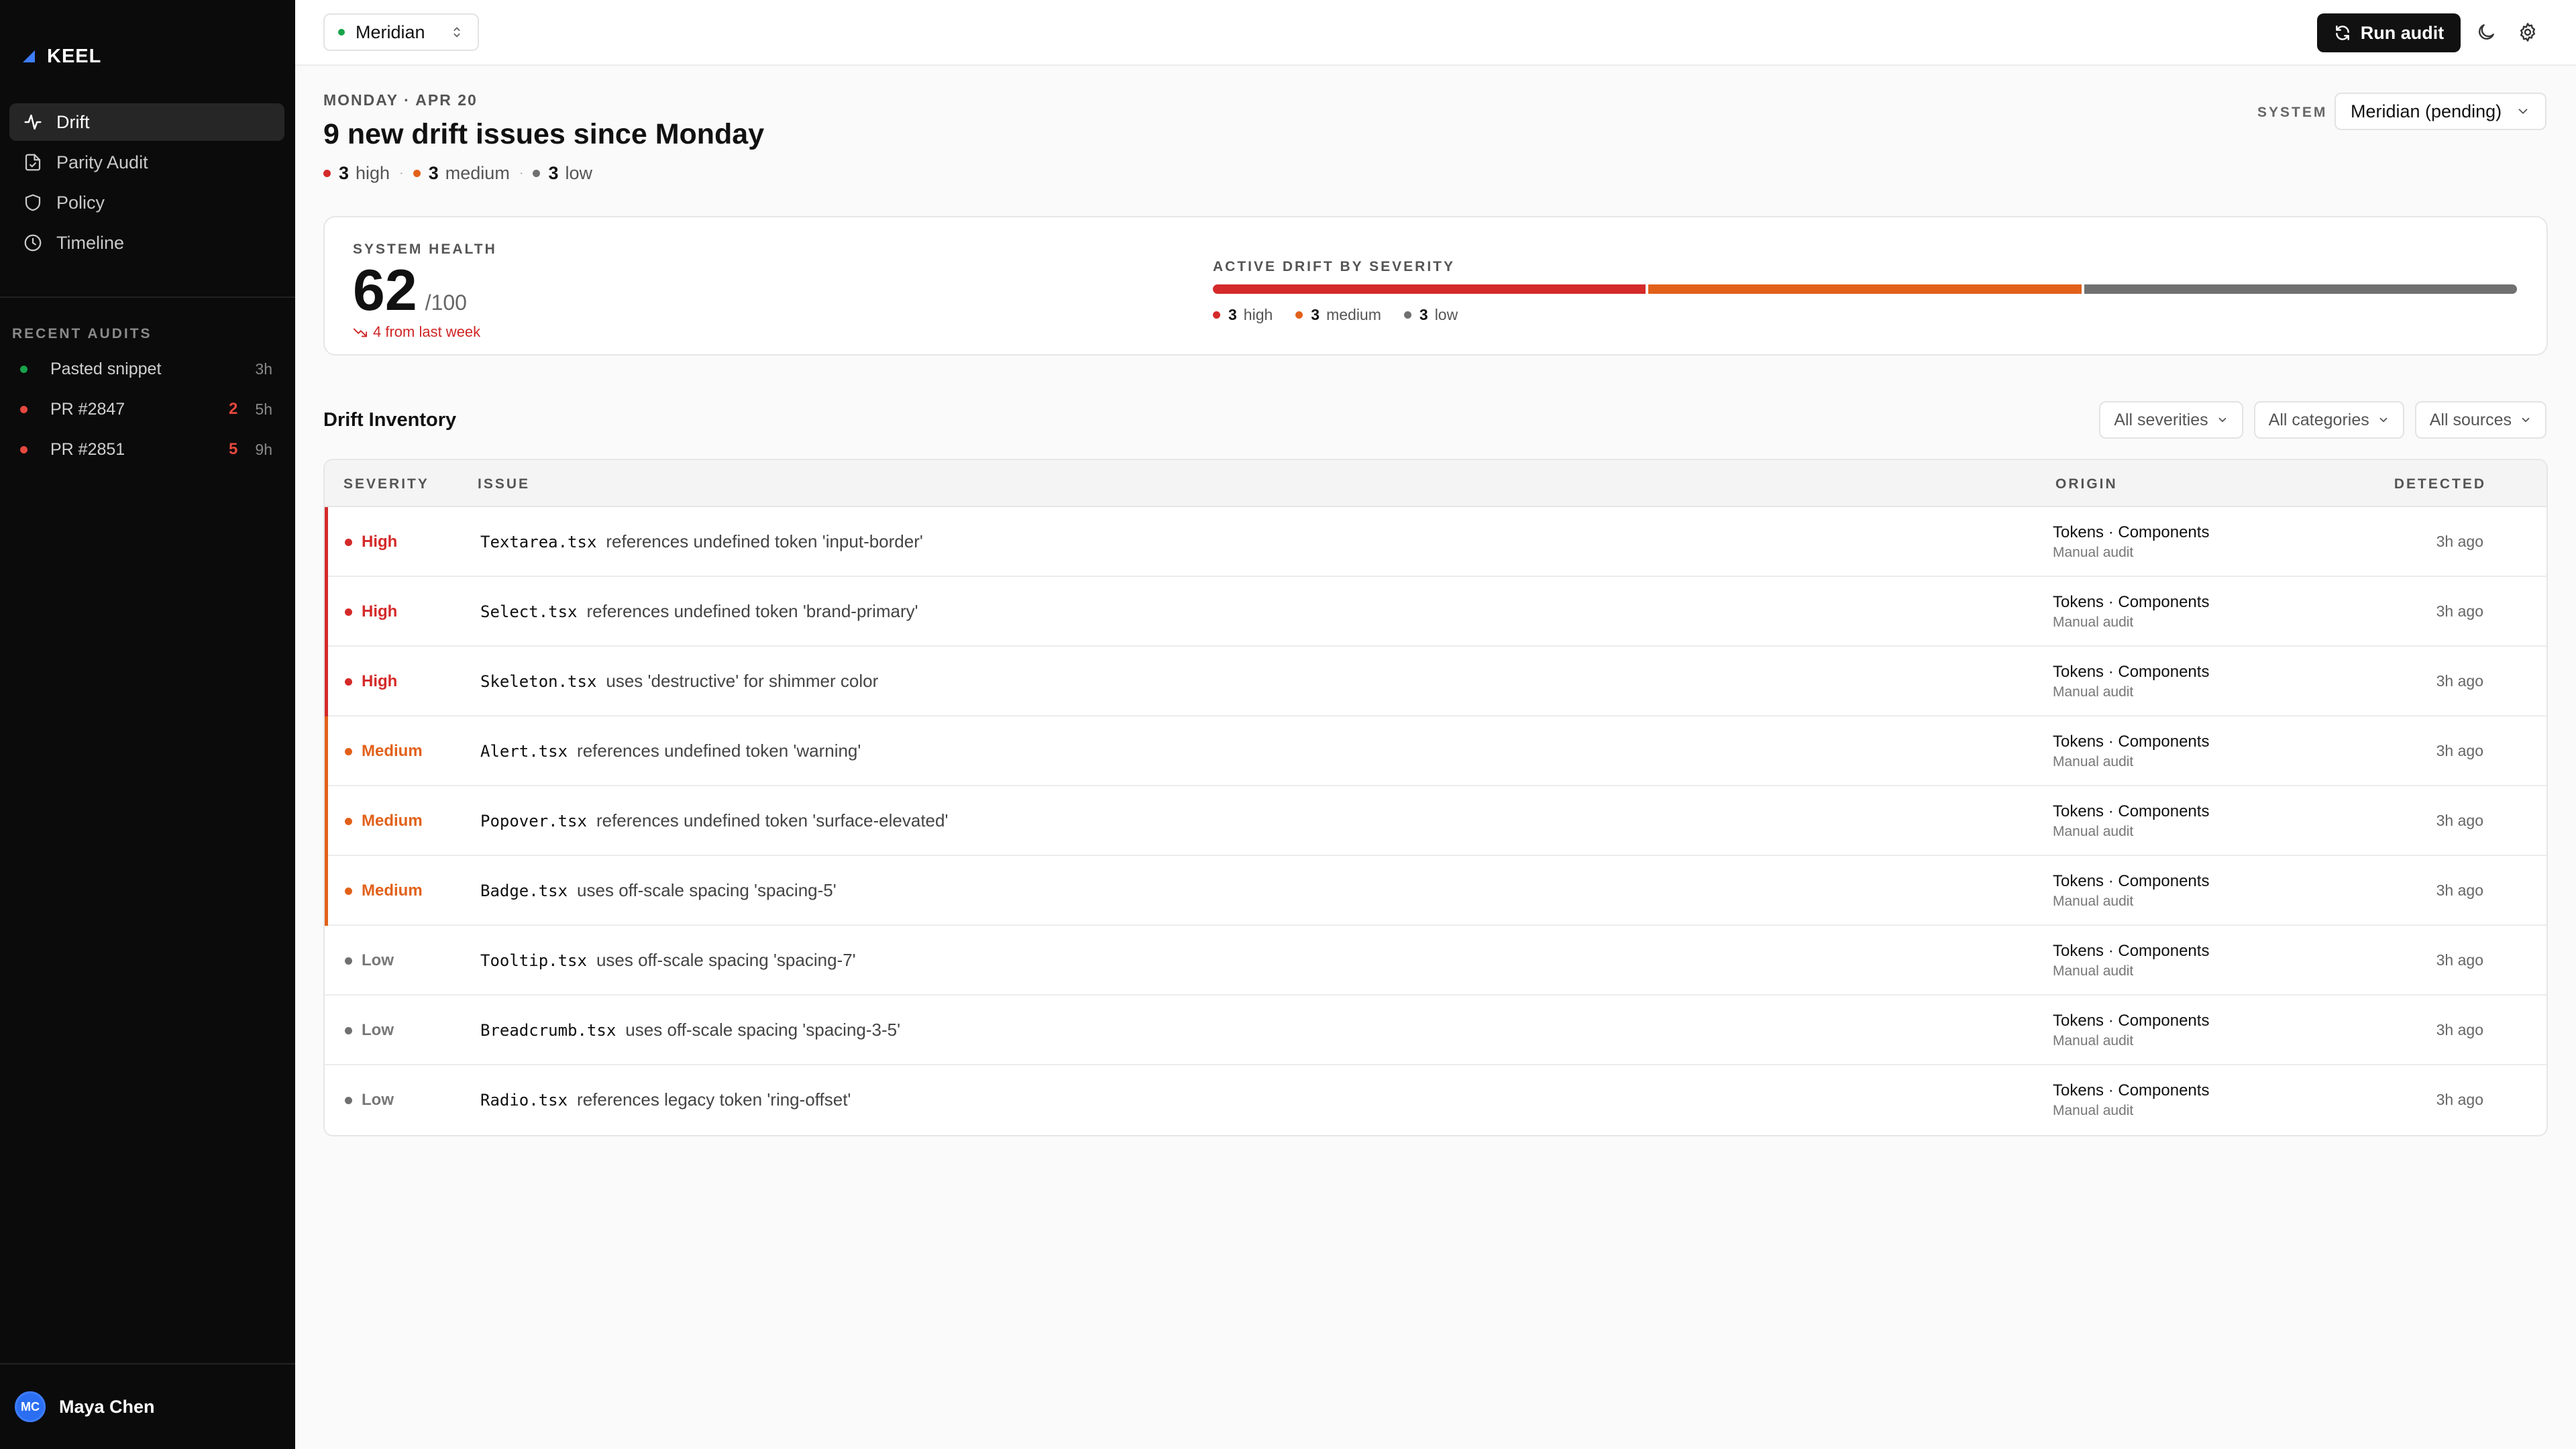 The image size is (2576, 1449). Describe the element at coordinates (1430, 315) in the screenshot. I see `legend-item-low: 3 low` at that location.